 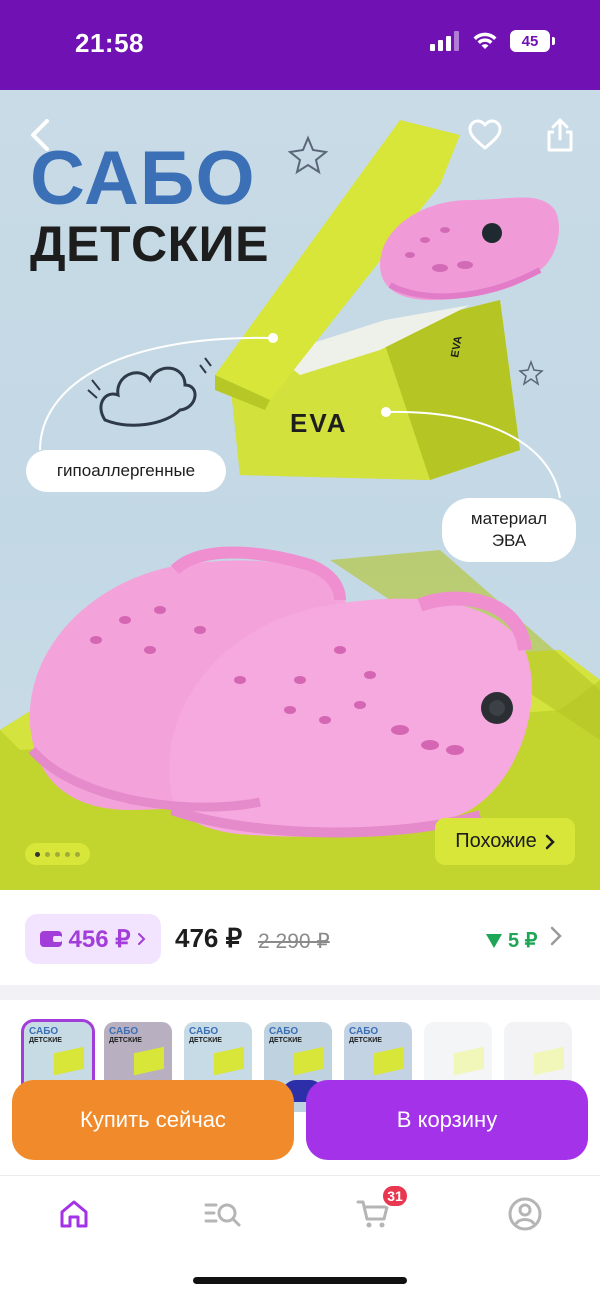 I want to click on share-icon, so click(x=560, y=135).